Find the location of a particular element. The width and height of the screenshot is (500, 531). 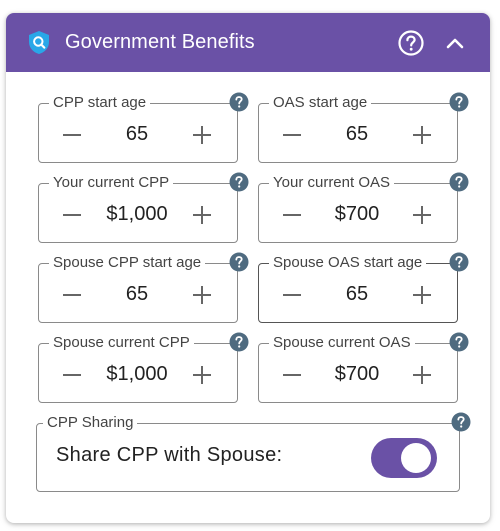

your-current-oas-stepper: Your current OAS $700 is located at coordinates (363, 207).